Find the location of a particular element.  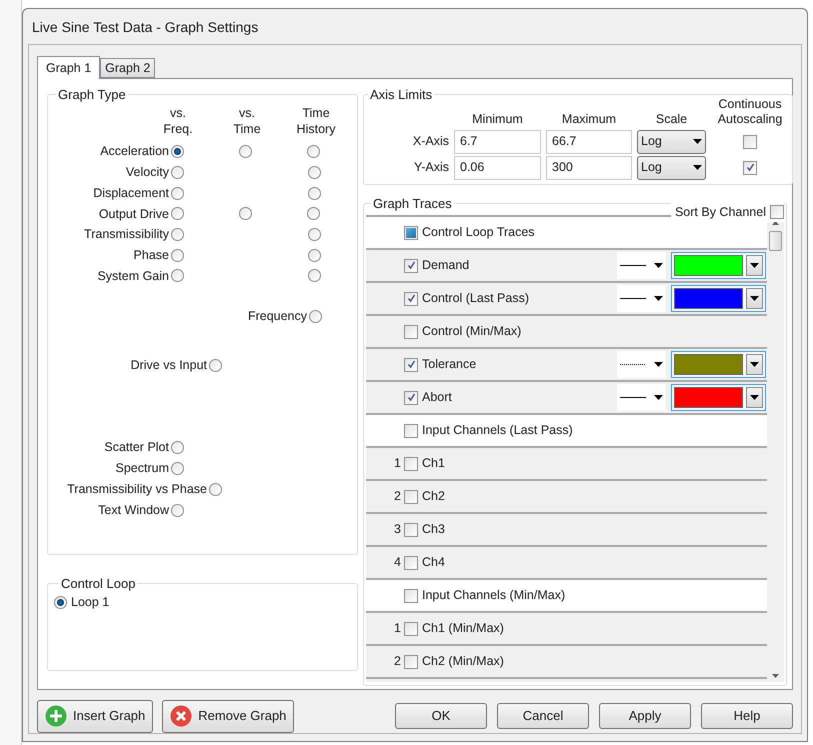

trace-row: Input Channels (Last Pass) is located at coordinates (566, 431).